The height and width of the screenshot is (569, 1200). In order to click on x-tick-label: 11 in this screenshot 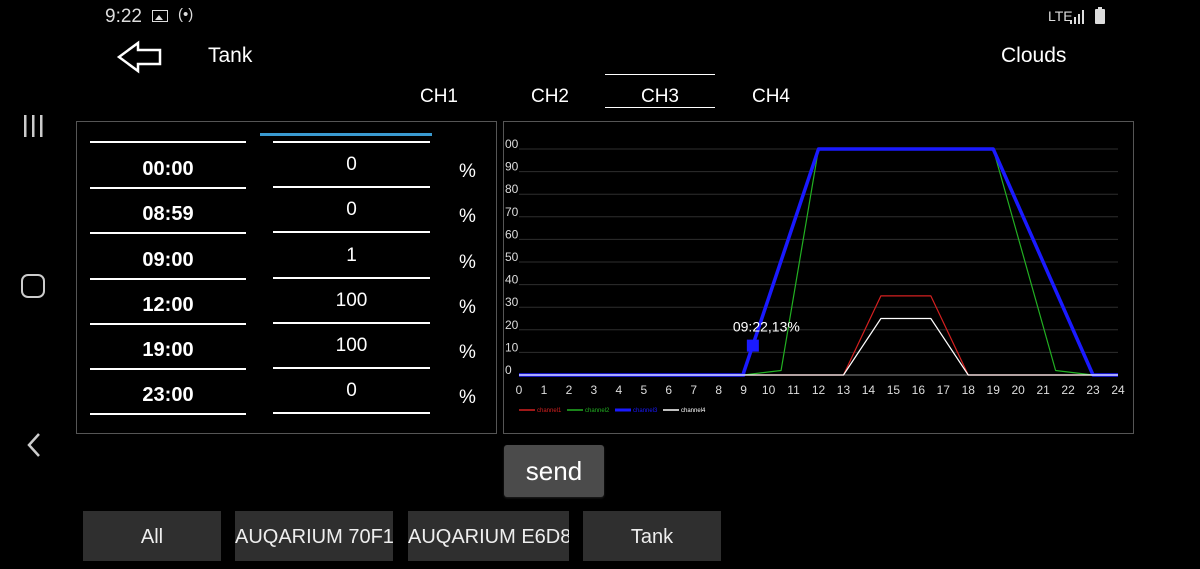, I will do `click(793, 390)`.